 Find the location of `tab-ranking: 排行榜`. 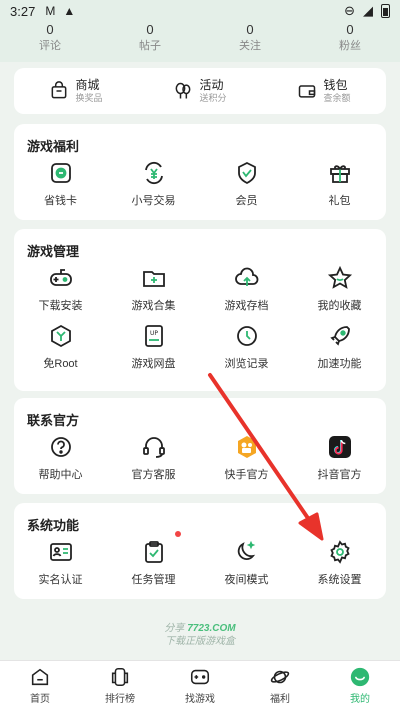

tab-ranking: 排行榜 is located at coordinates (120, 685).